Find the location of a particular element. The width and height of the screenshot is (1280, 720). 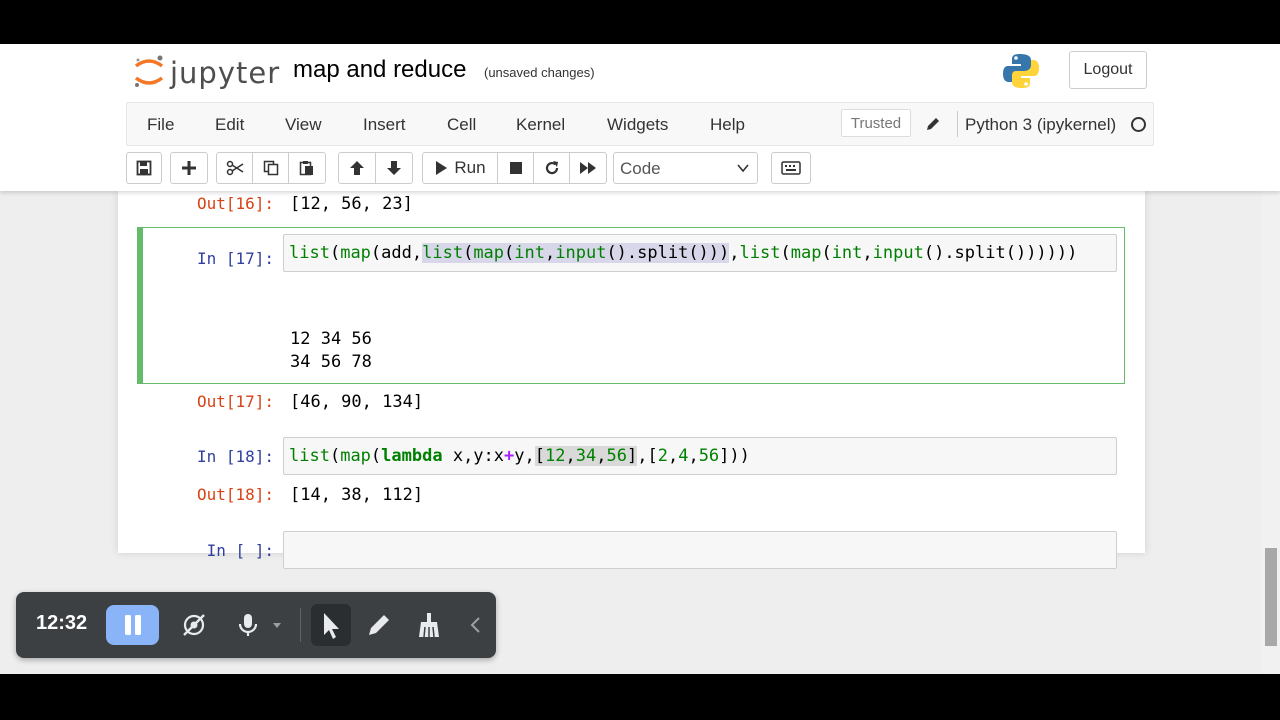

menu-file: File is located at coordinates (160, 125).